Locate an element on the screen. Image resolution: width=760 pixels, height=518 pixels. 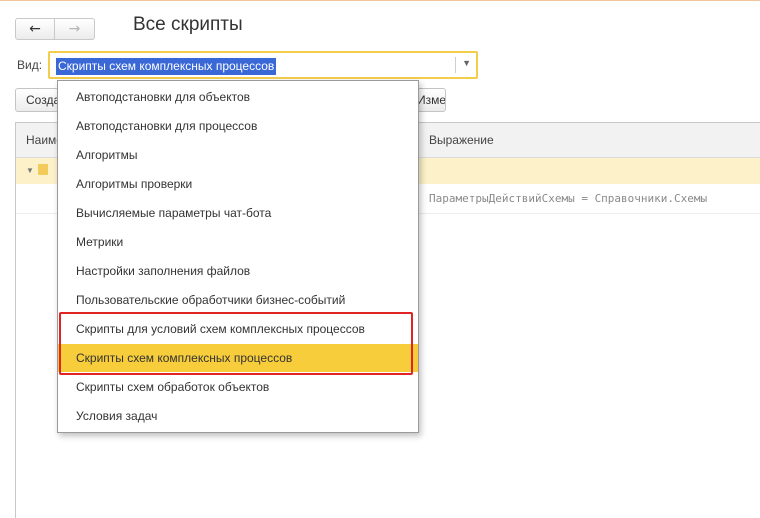
arrow-right-icon: → is located at coordinates (74, 29).